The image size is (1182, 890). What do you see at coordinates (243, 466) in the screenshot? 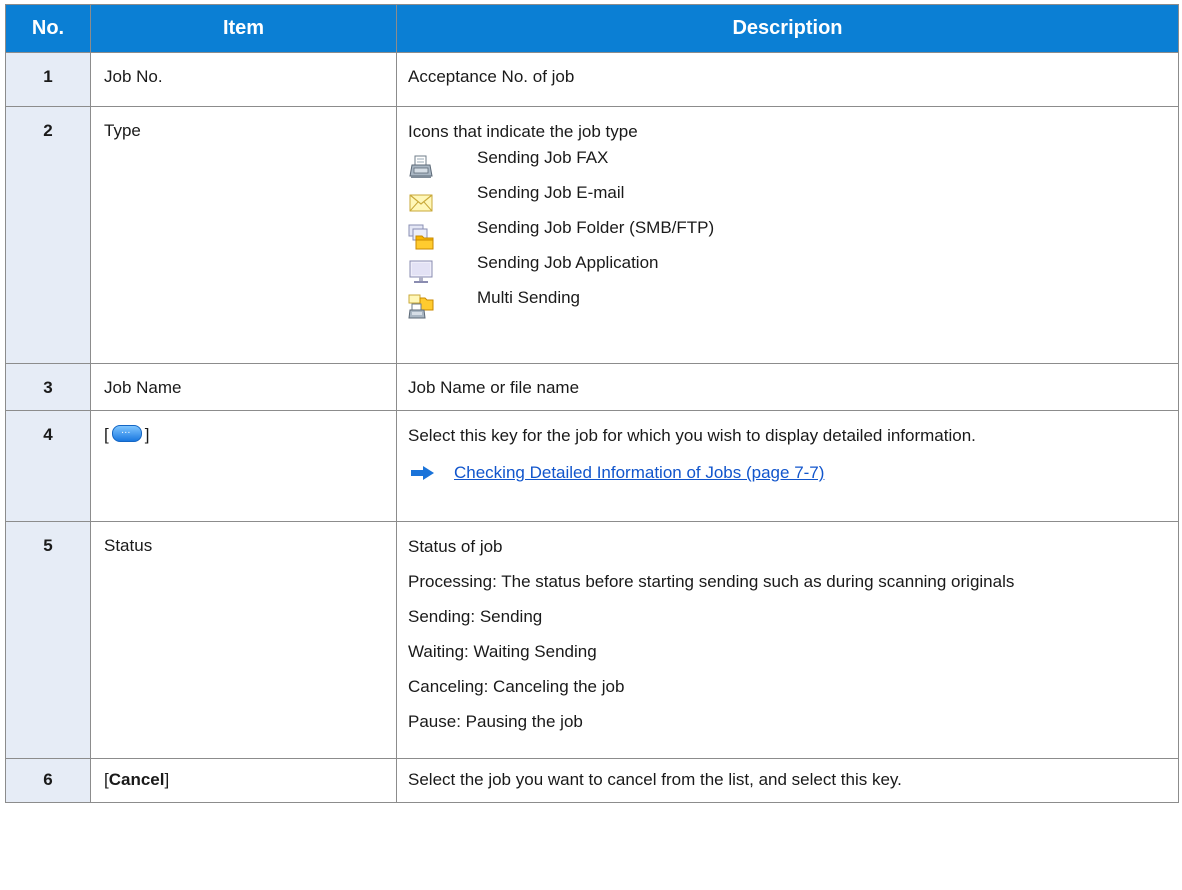
I see `row-item: []` at bounding box center [243, 466].